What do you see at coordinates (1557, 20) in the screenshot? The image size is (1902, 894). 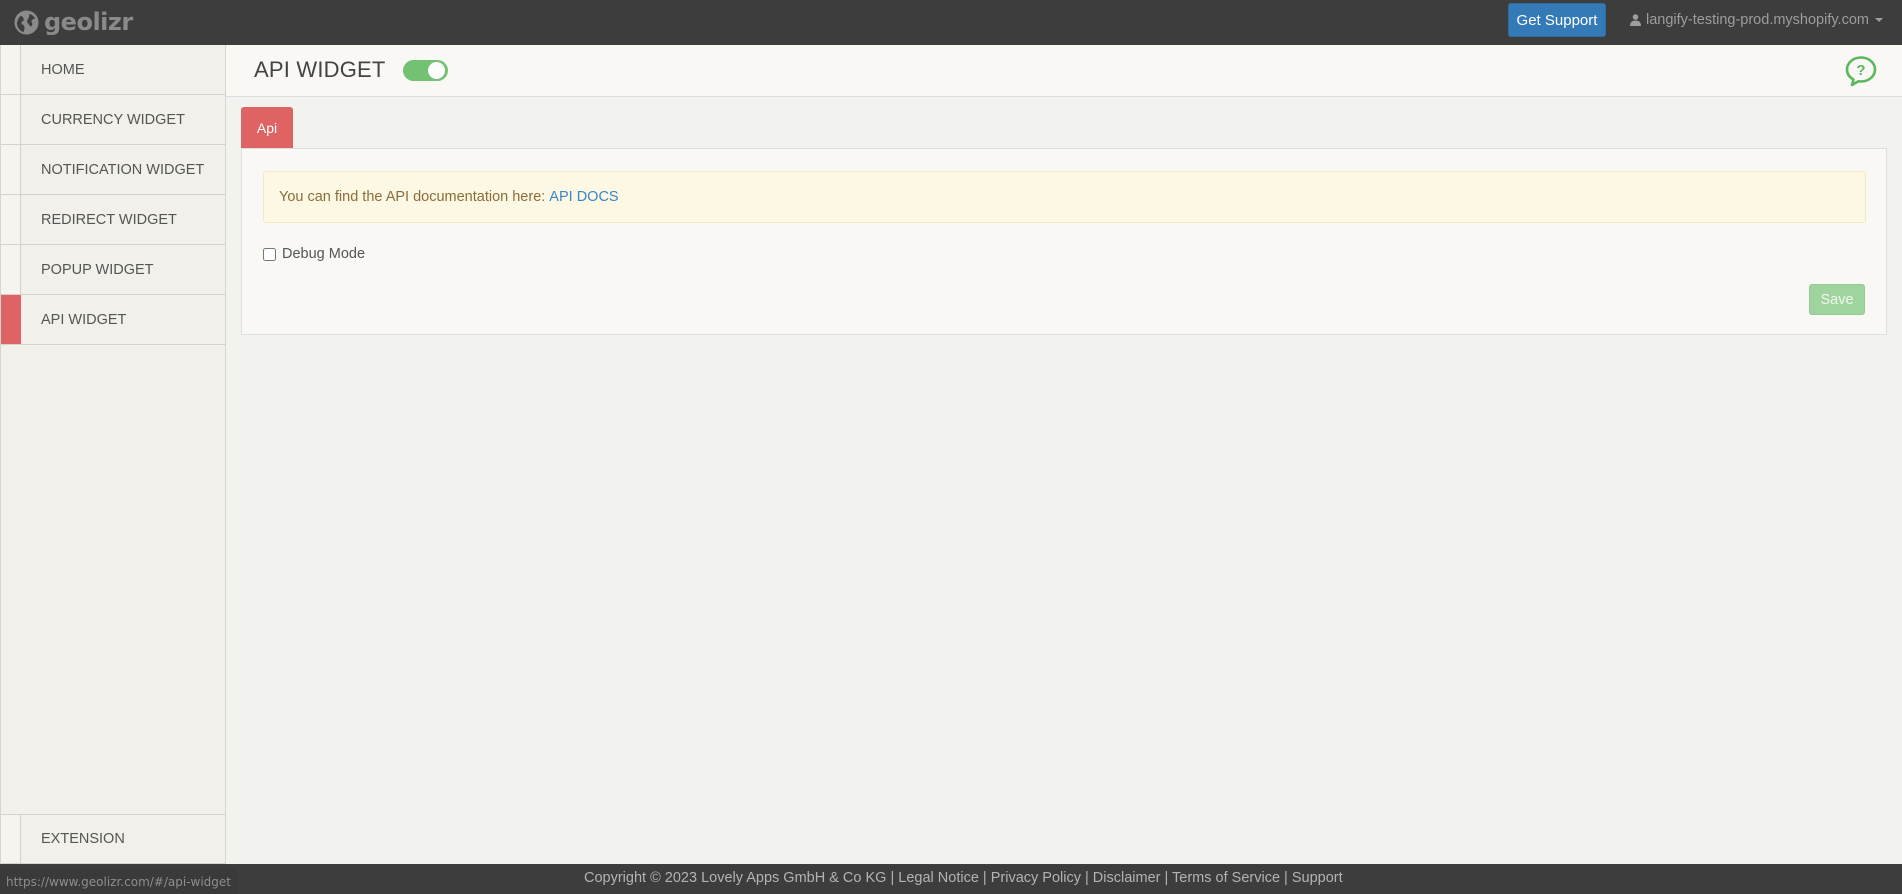 I see `get-support-button: Get Support` at bounding box center [1557, 20].